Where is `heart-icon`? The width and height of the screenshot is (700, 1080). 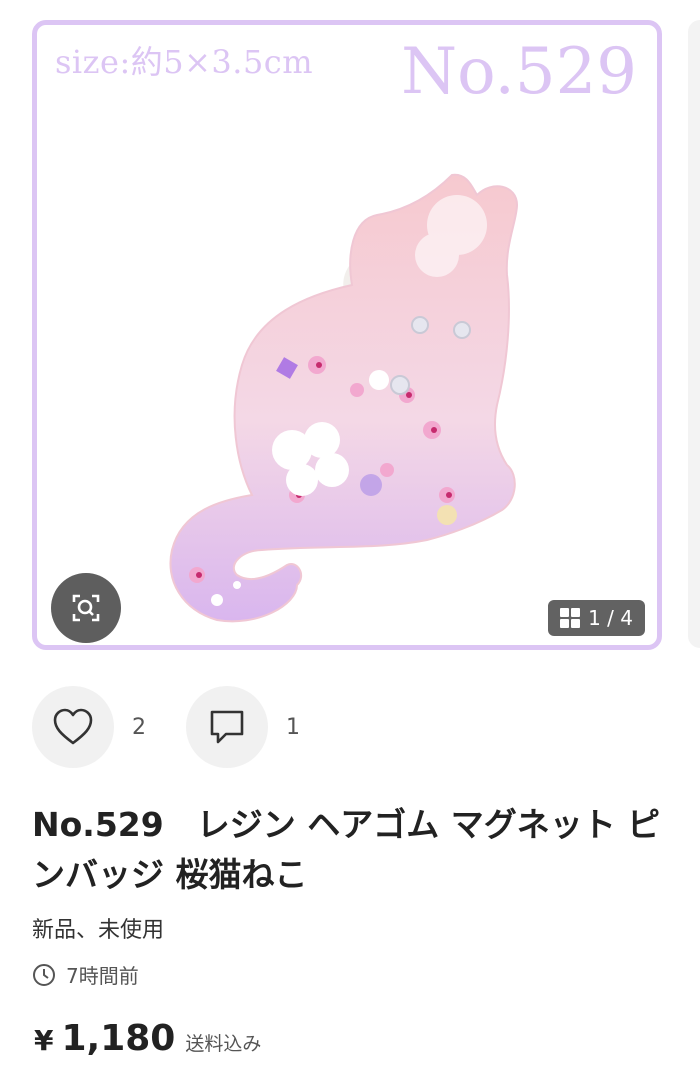 heart-icon is located at coordinates (73, 726).